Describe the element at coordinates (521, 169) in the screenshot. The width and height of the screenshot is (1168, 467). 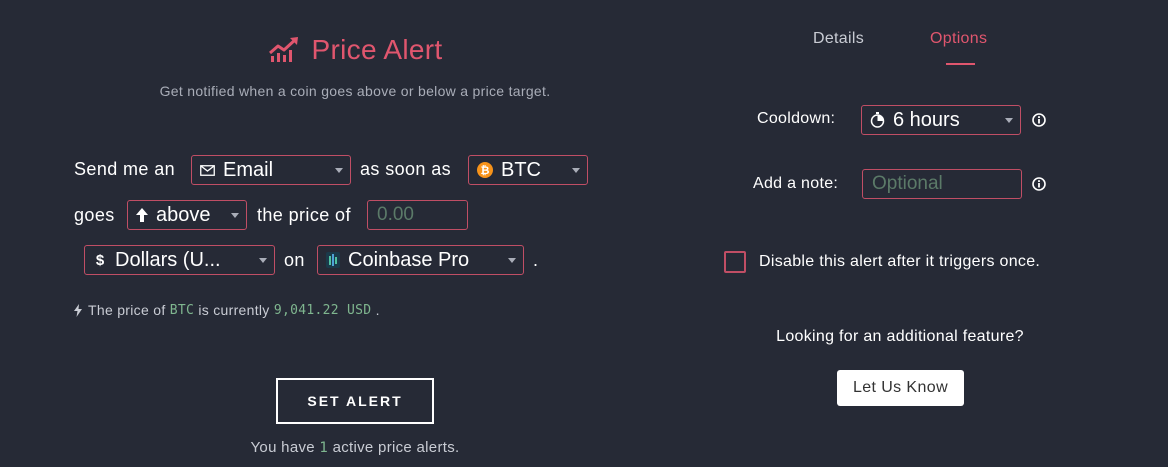
I see `coin-value: BTC` at that location.